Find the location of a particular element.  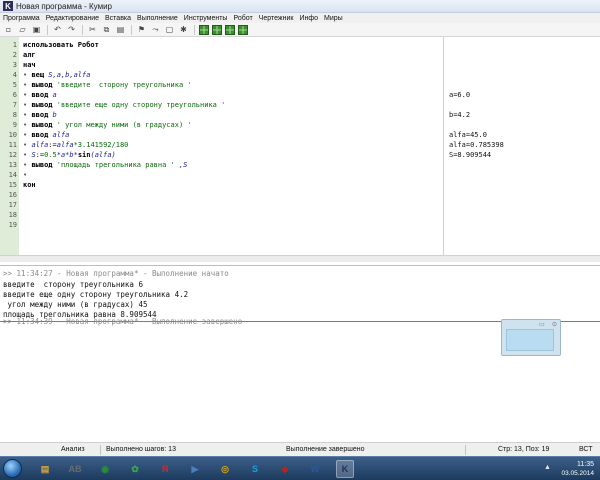

kumir-app-icon: K is located at coordinates (8, 6).